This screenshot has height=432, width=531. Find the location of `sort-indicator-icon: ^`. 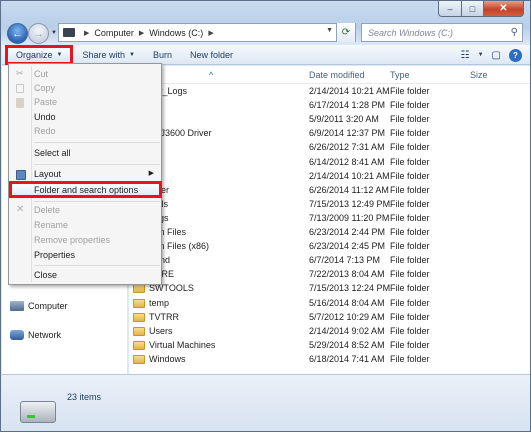

sort-indicator-icon: ^ is located at coordinates (211, 75).